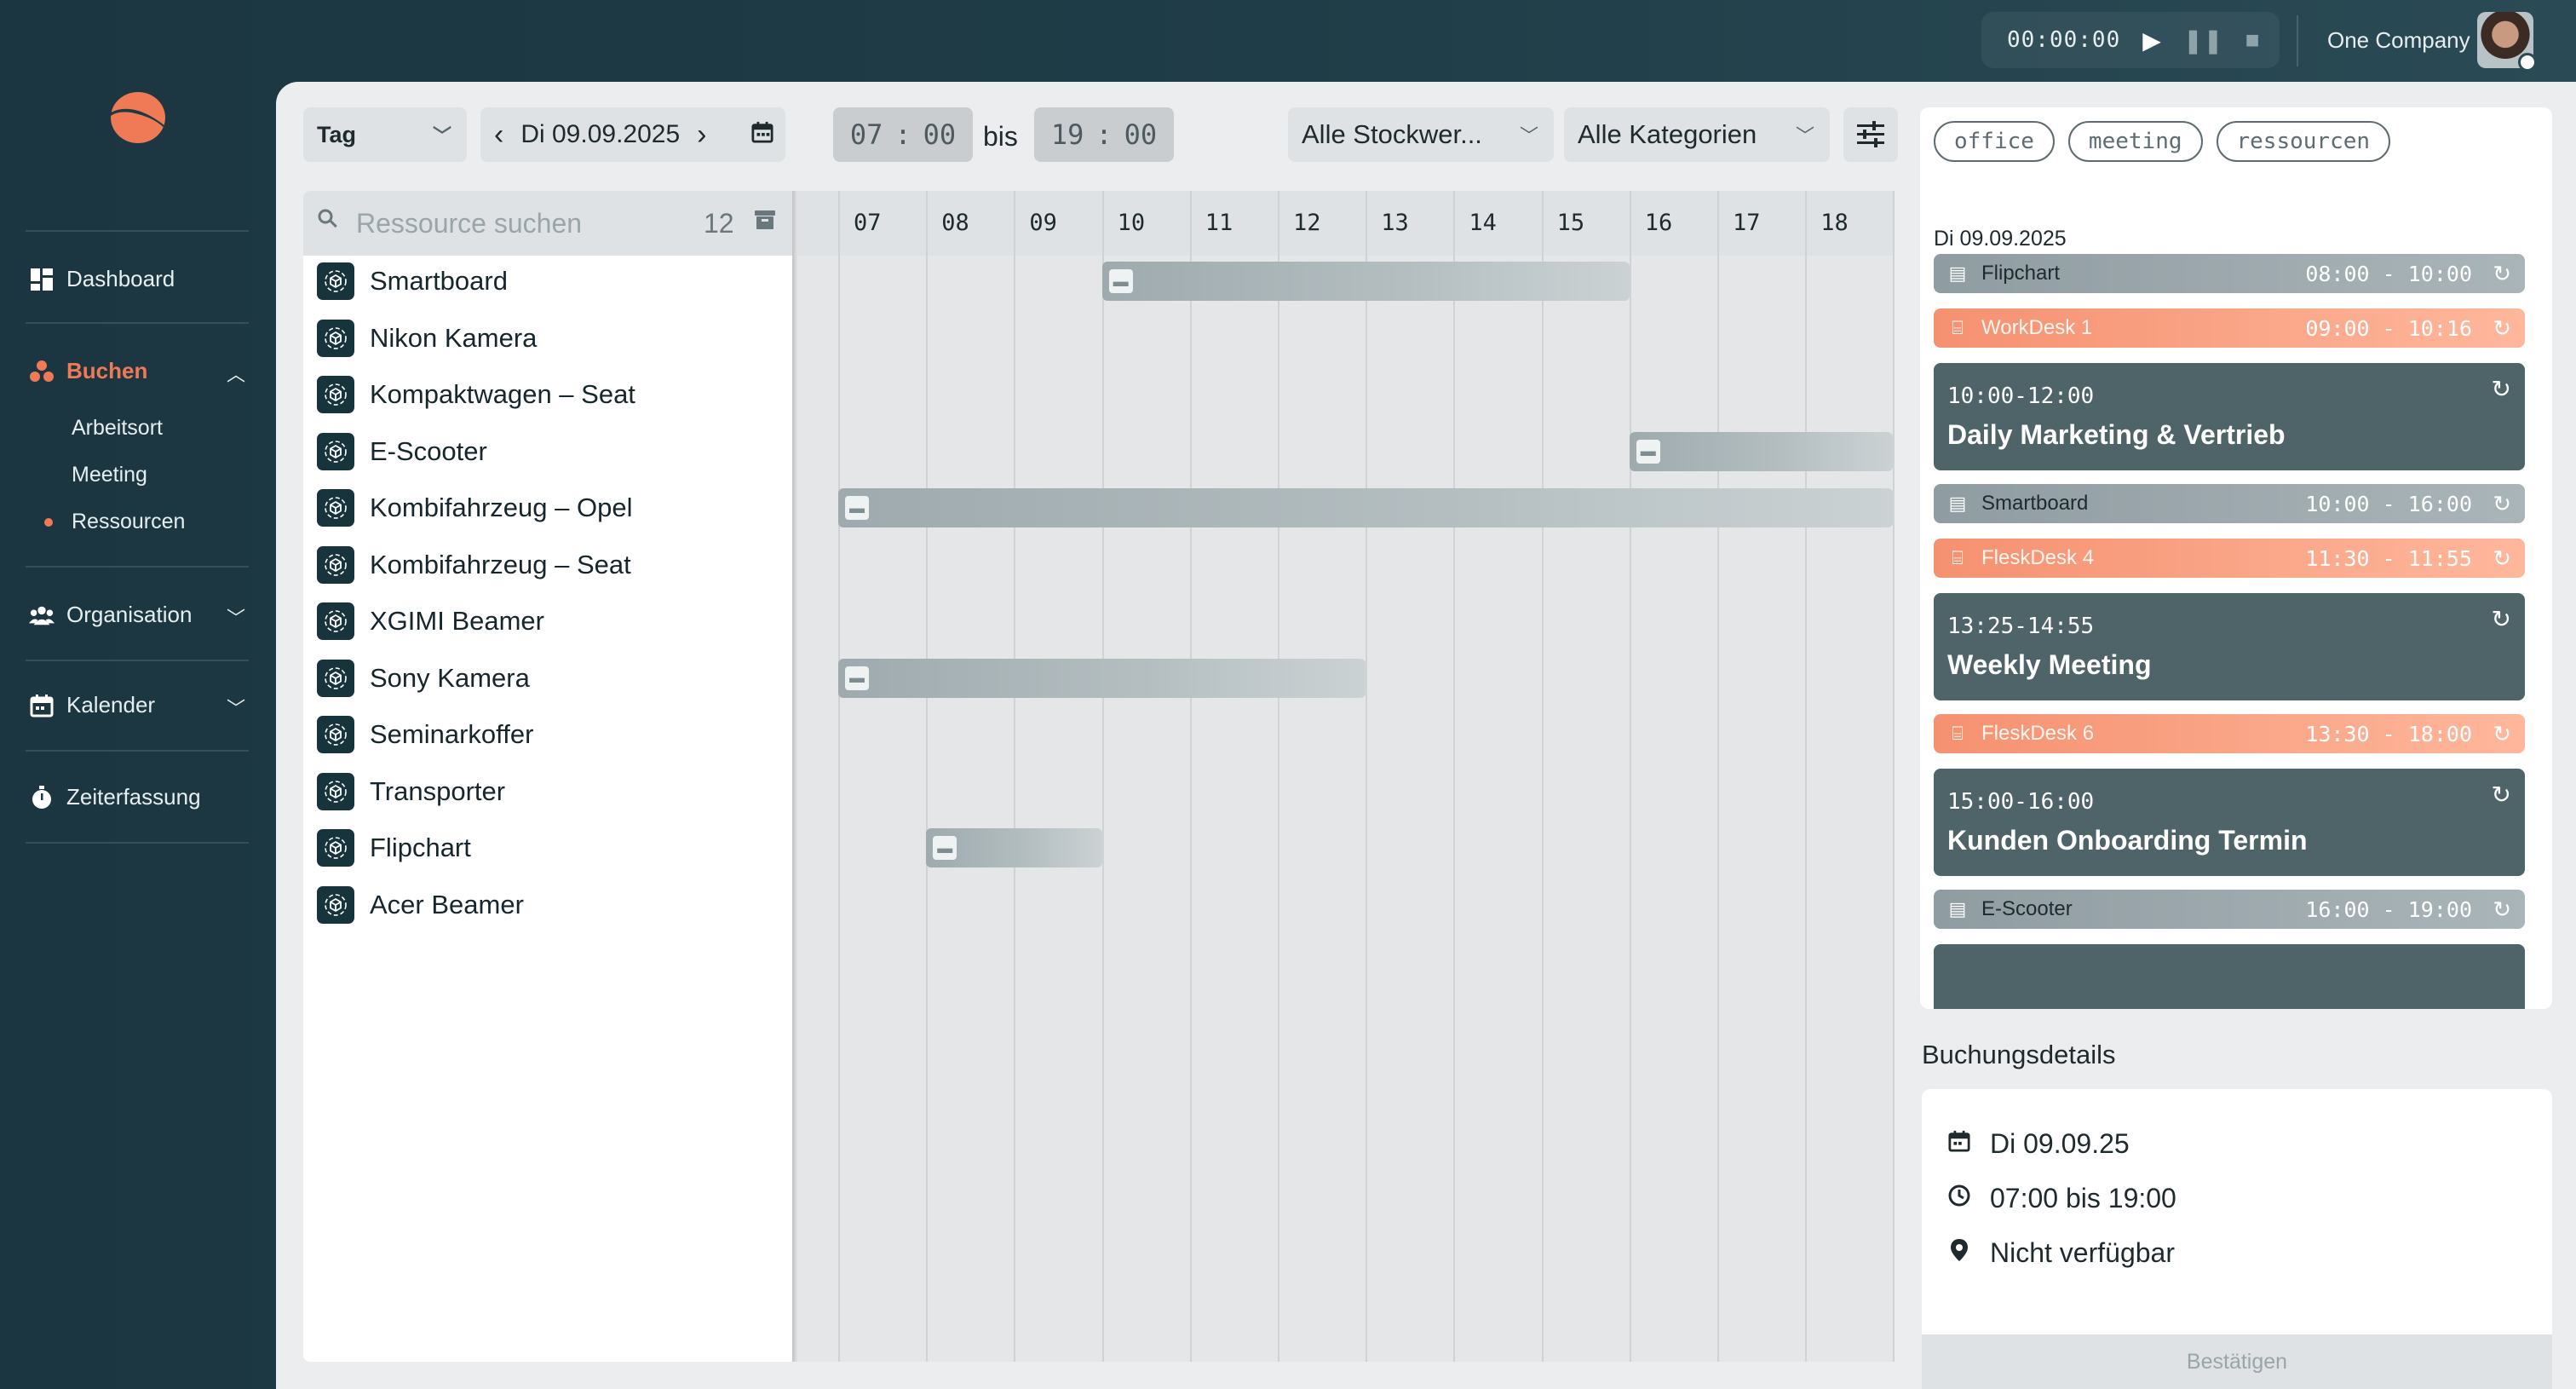 Image resolution: width=2576 pixels, height=1389 pixels. Describe the element at coordinates (2151, 40) in the screenshot. I see `play-icon: ▶` at that location.